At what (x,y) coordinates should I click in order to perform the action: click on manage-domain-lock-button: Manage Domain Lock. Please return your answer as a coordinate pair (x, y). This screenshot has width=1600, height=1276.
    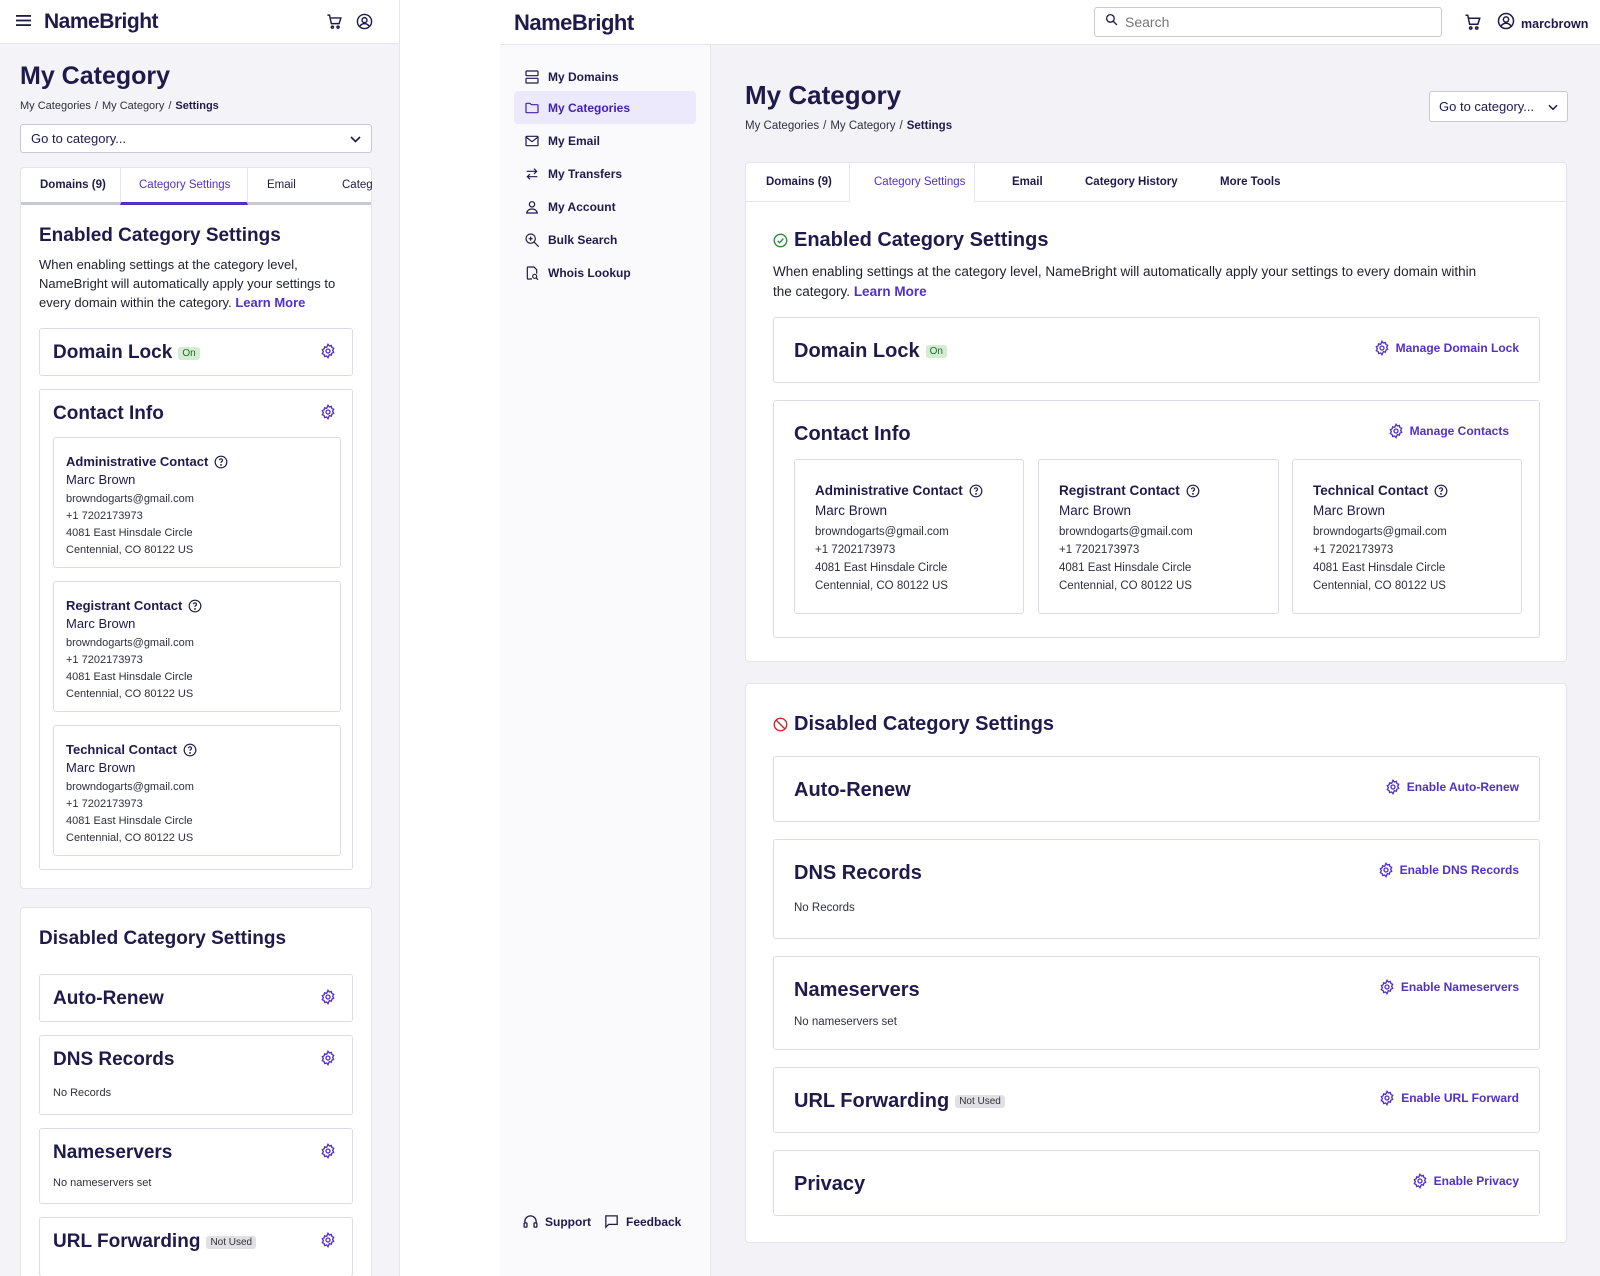
    Looking at the image, I should click on (1446, 348).